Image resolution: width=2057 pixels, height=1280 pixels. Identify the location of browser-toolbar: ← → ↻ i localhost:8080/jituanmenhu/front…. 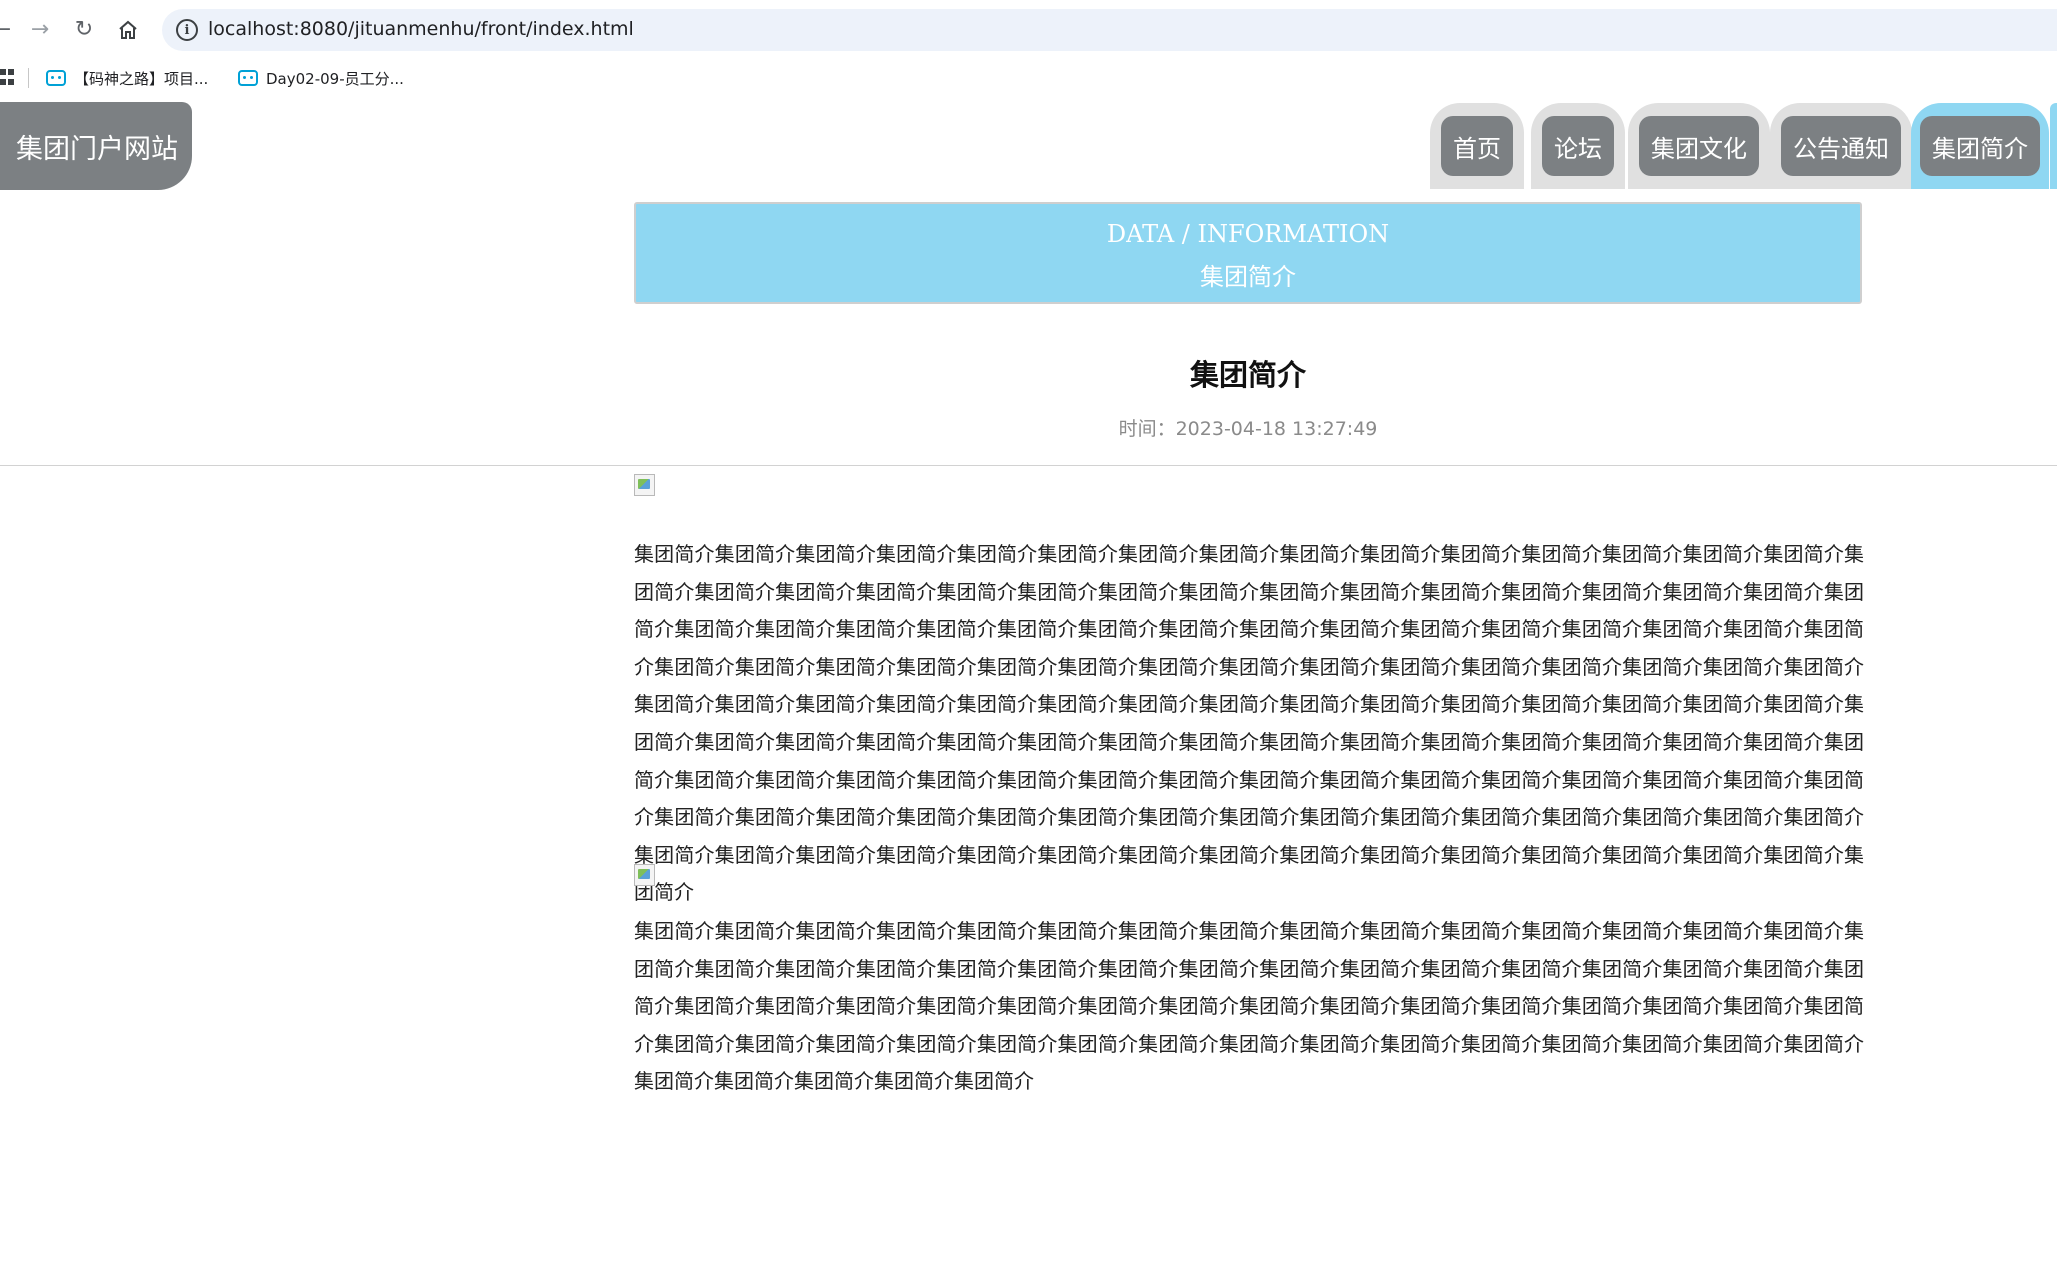
(1028, 30).